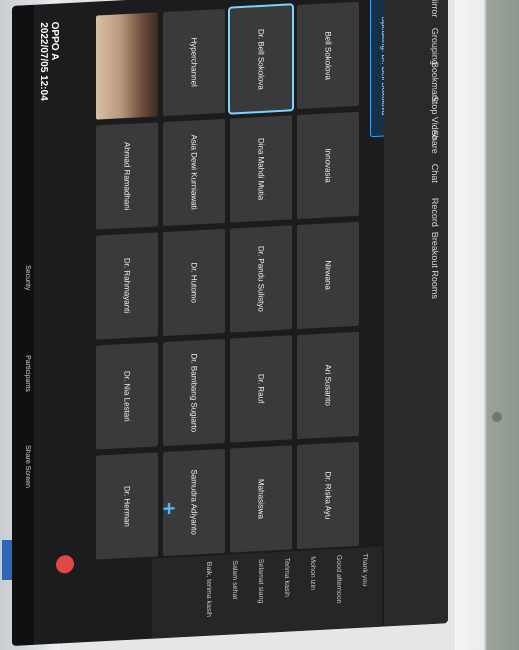  Describe the element at coordinates (416, 214) in the screenshot. I see `topbar-item: Record` at that location.